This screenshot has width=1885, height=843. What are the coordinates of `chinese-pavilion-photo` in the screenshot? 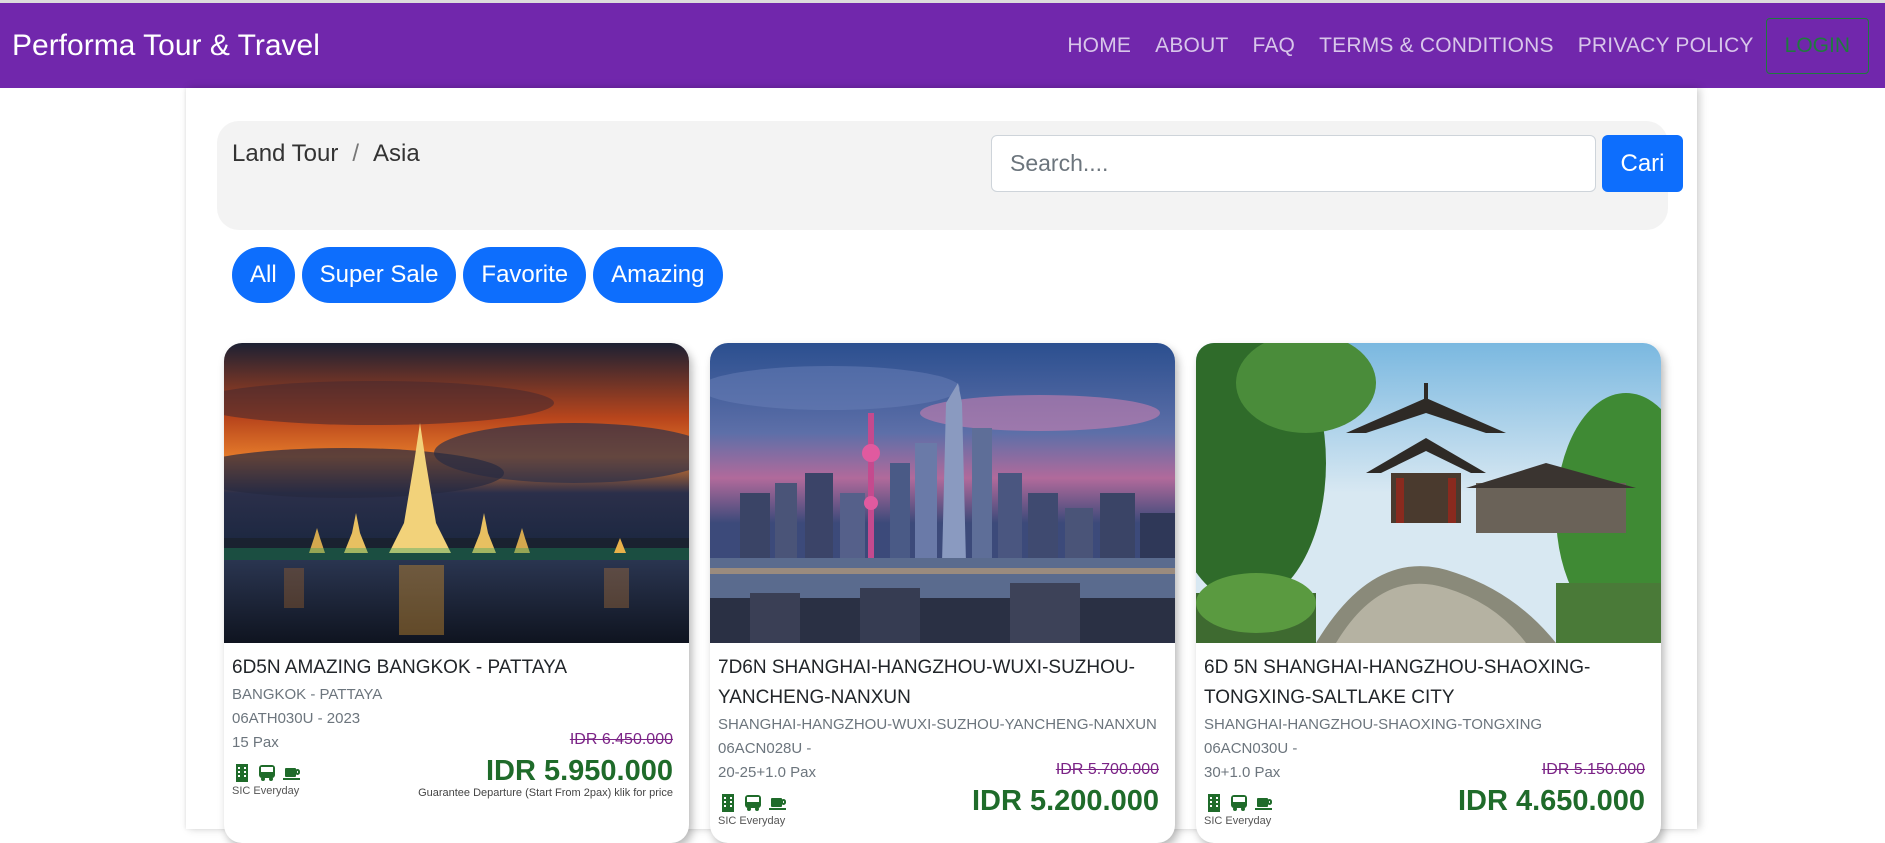 It's located at (1428, 493).